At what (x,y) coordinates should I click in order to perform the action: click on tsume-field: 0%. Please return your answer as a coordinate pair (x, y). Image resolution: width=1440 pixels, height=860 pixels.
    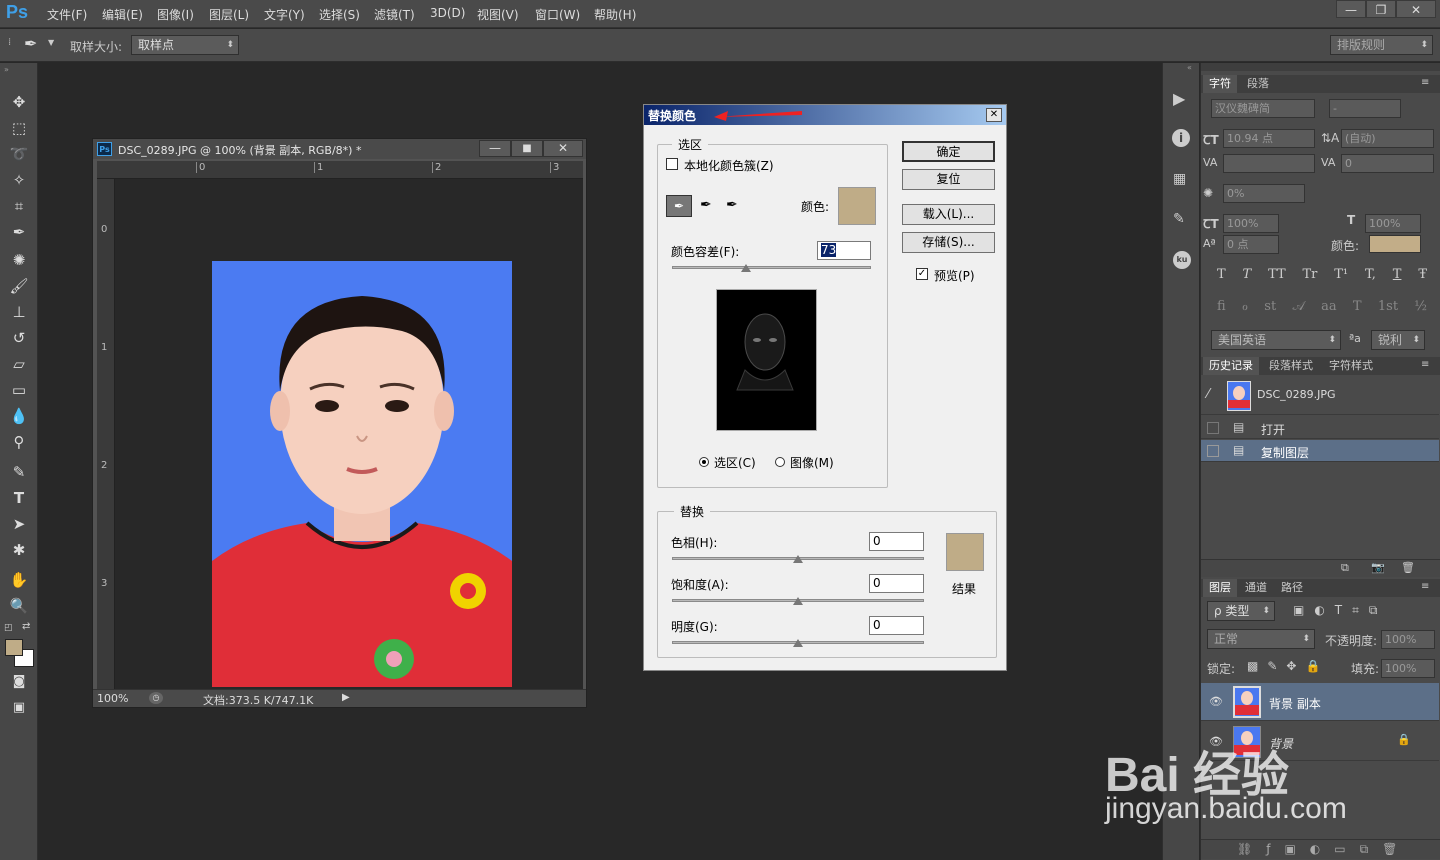
    Looking at the image, I should click on (1264, 193).